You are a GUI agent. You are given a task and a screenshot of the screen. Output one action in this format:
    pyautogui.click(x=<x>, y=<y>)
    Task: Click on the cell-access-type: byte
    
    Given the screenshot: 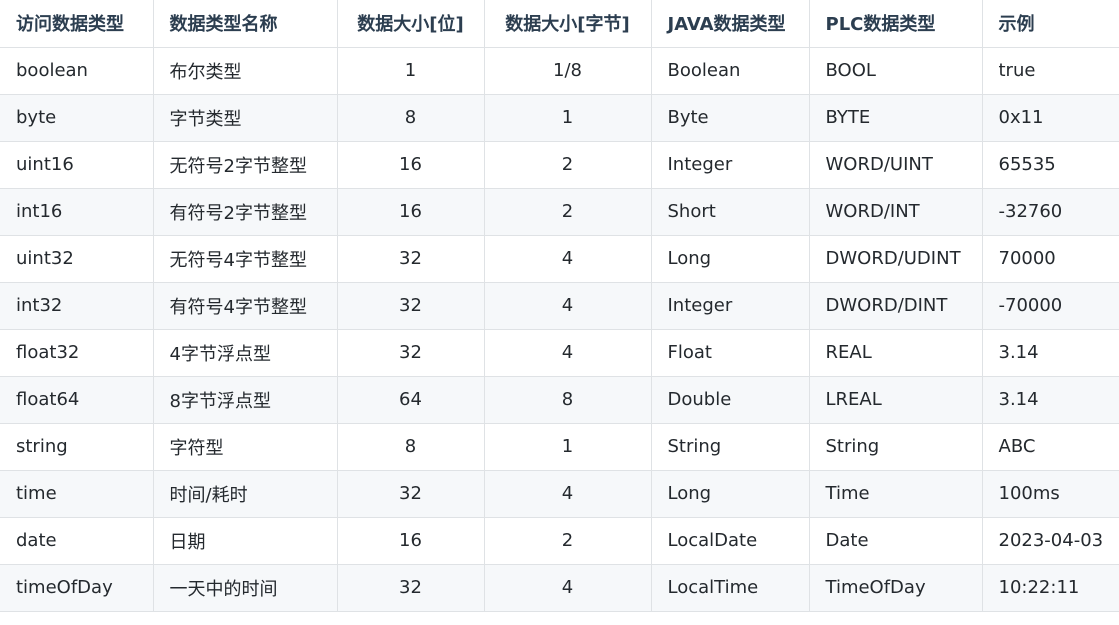 What is the action you would take?
    pyautogui.click(x=77, y=117)
    